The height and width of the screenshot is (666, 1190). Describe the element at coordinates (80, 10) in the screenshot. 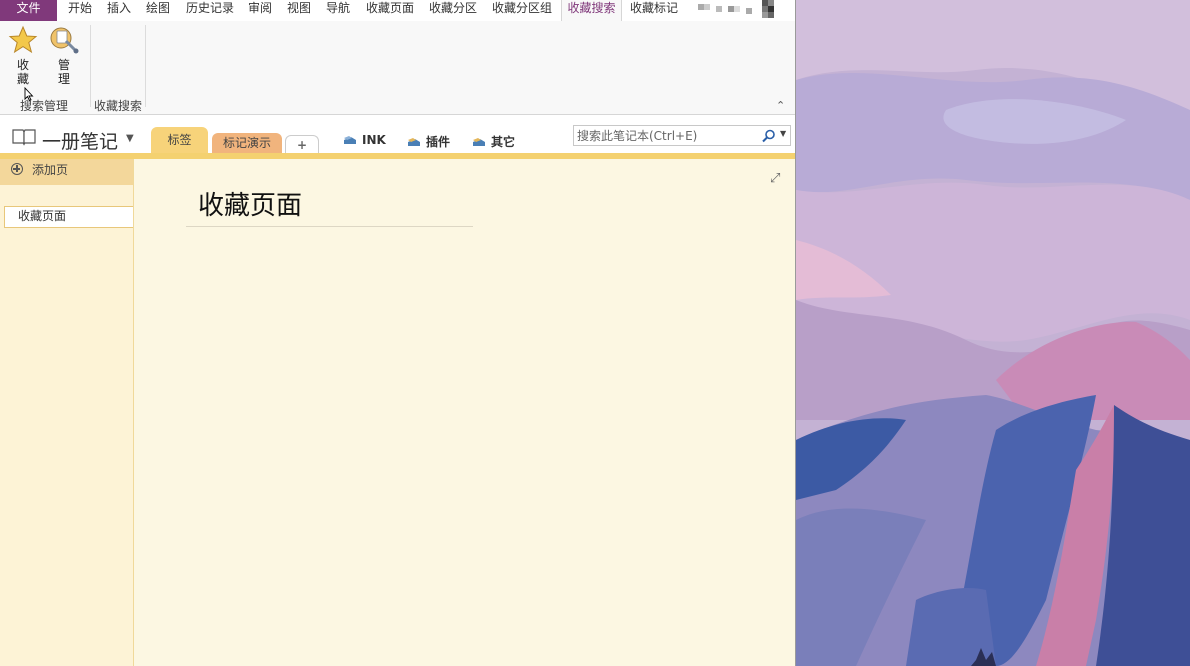

I see `tab-home: 开始` at that location.